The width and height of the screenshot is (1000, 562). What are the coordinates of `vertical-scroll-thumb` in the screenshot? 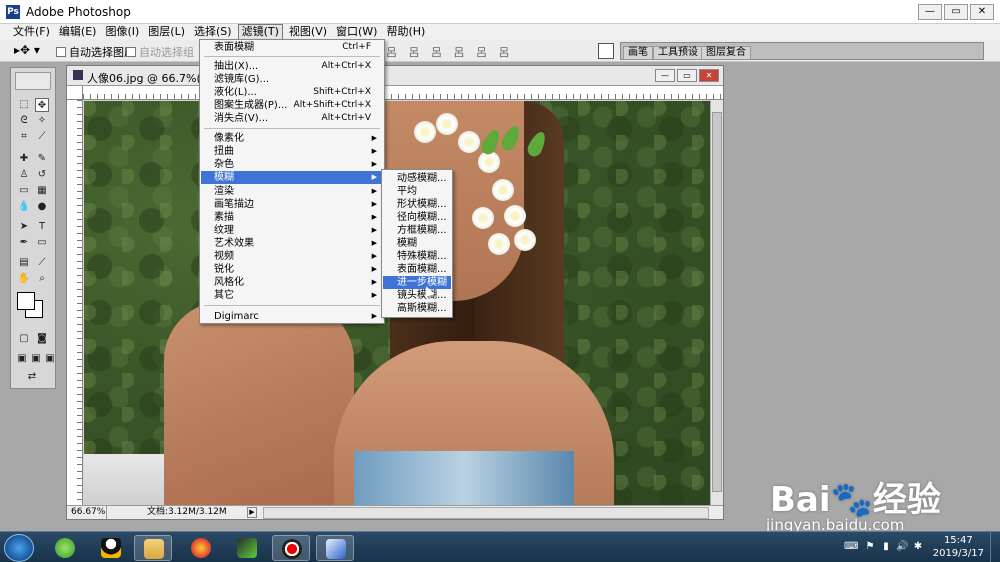 It's located at (717, 302).